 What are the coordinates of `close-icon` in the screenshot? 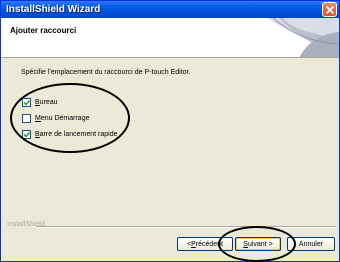 It's located at (330, 10).